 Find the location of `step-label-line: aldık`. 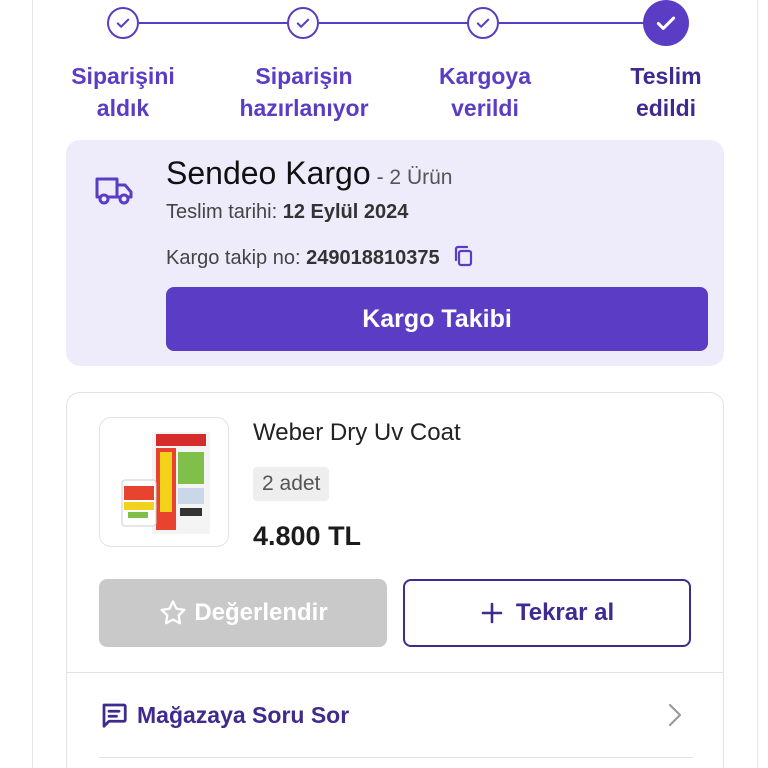

step-label-line: aldık is located at coordinates (123, 108).